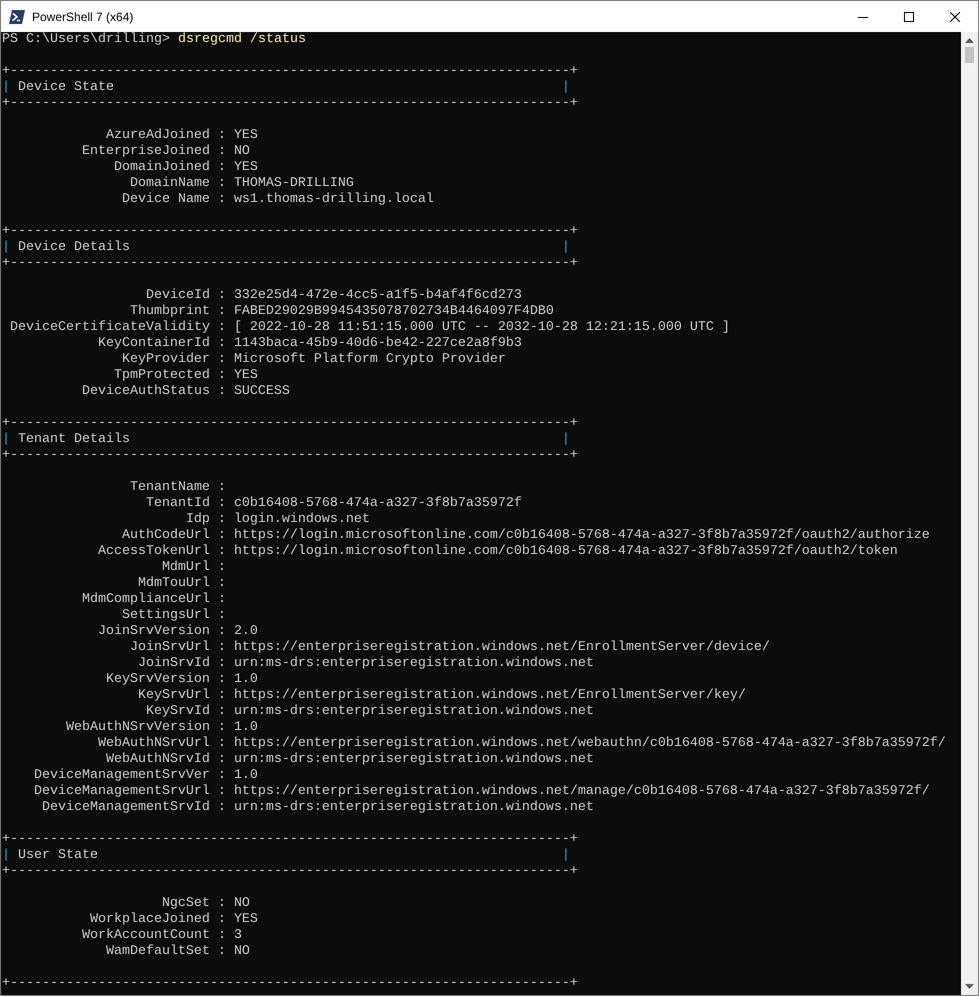 This screenshot has height=996, width=979. I want to click on field-label: WebAuthNSrvId :, so click(166, 759).